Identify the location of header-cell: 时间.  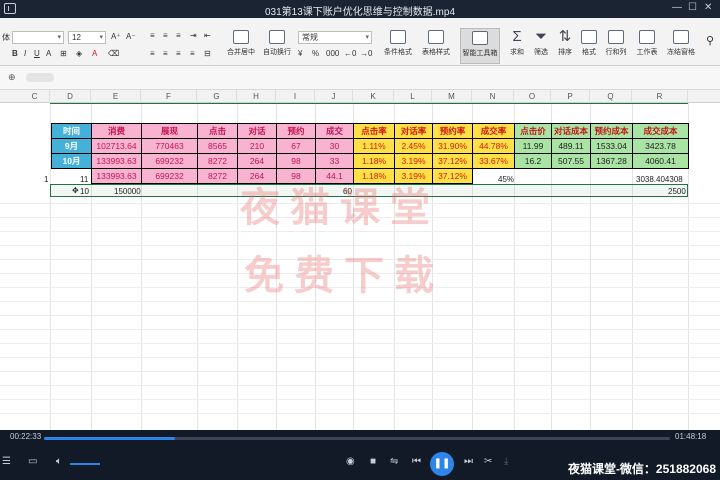
(71, 131).